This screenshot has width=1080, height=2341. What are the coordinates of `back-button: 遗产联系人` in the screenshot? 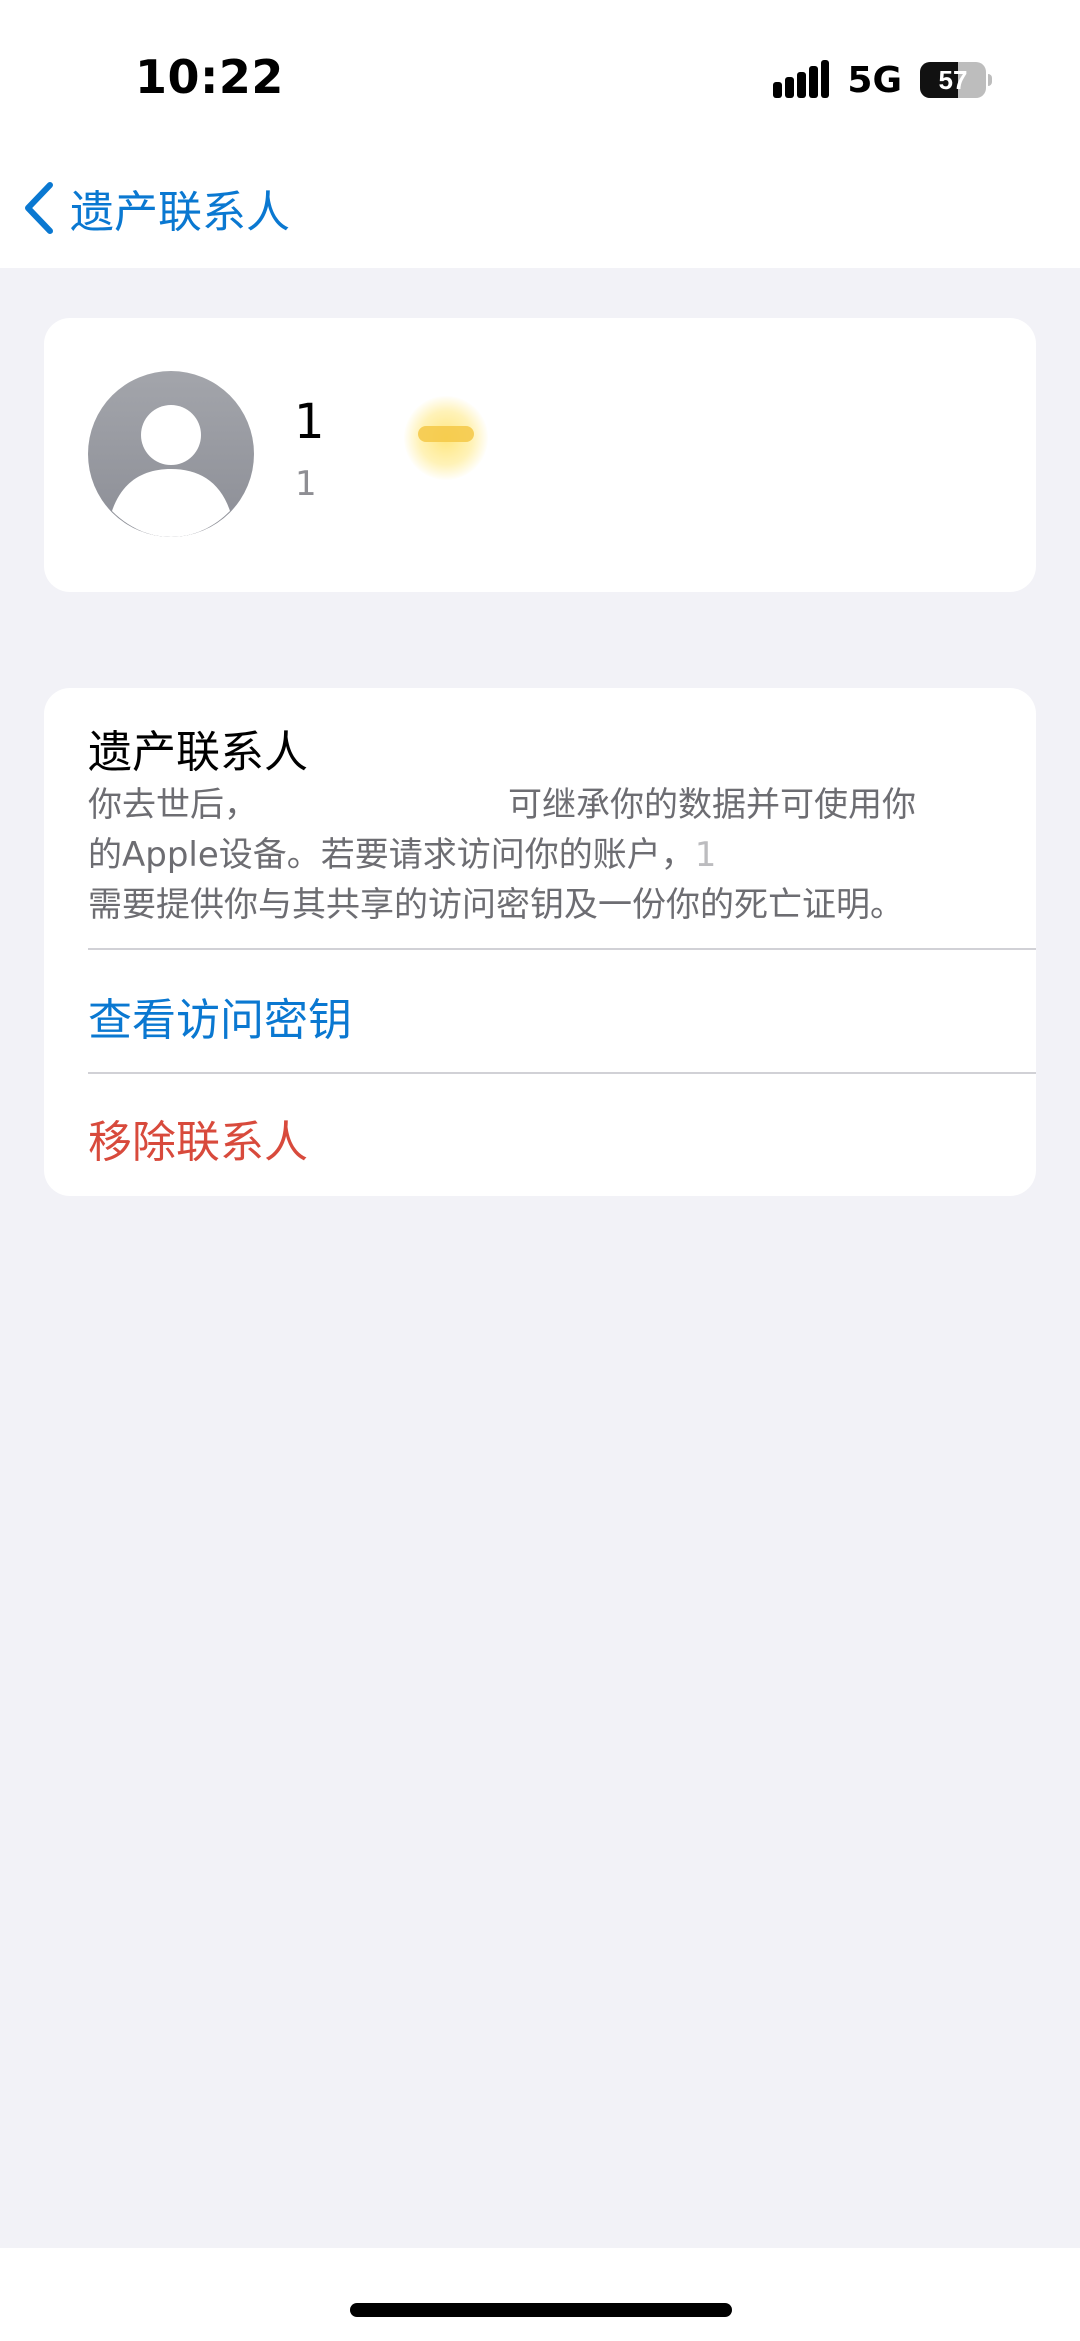 It's located at (156, 208).